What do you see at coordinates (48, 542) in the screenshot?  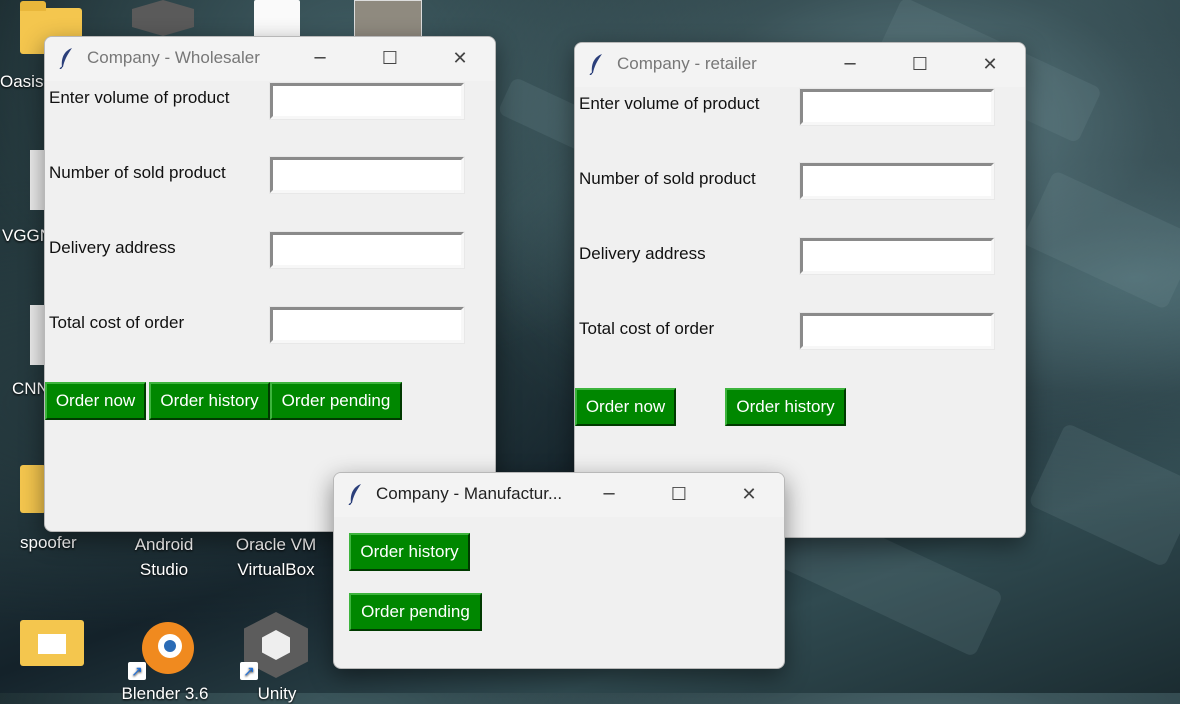 I see `desktop-icon-label: spoofer` at bounding box center [48, 542].